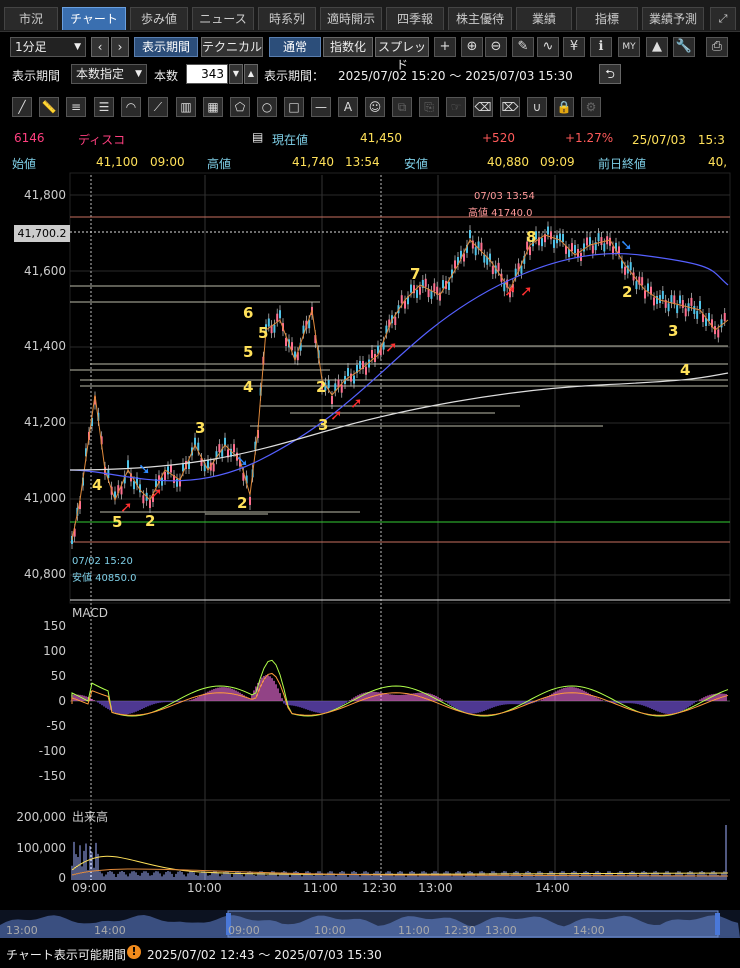  I want to click on footer-label: チャート表示可能期間, so click(66, 955).